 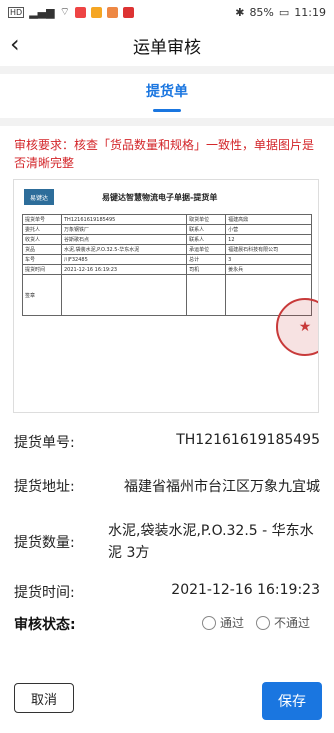 What do you see at coordinates (167, 704) in the screenshot?
I see `footer-bar: 取消 保存` at bounding box center [167, 704].